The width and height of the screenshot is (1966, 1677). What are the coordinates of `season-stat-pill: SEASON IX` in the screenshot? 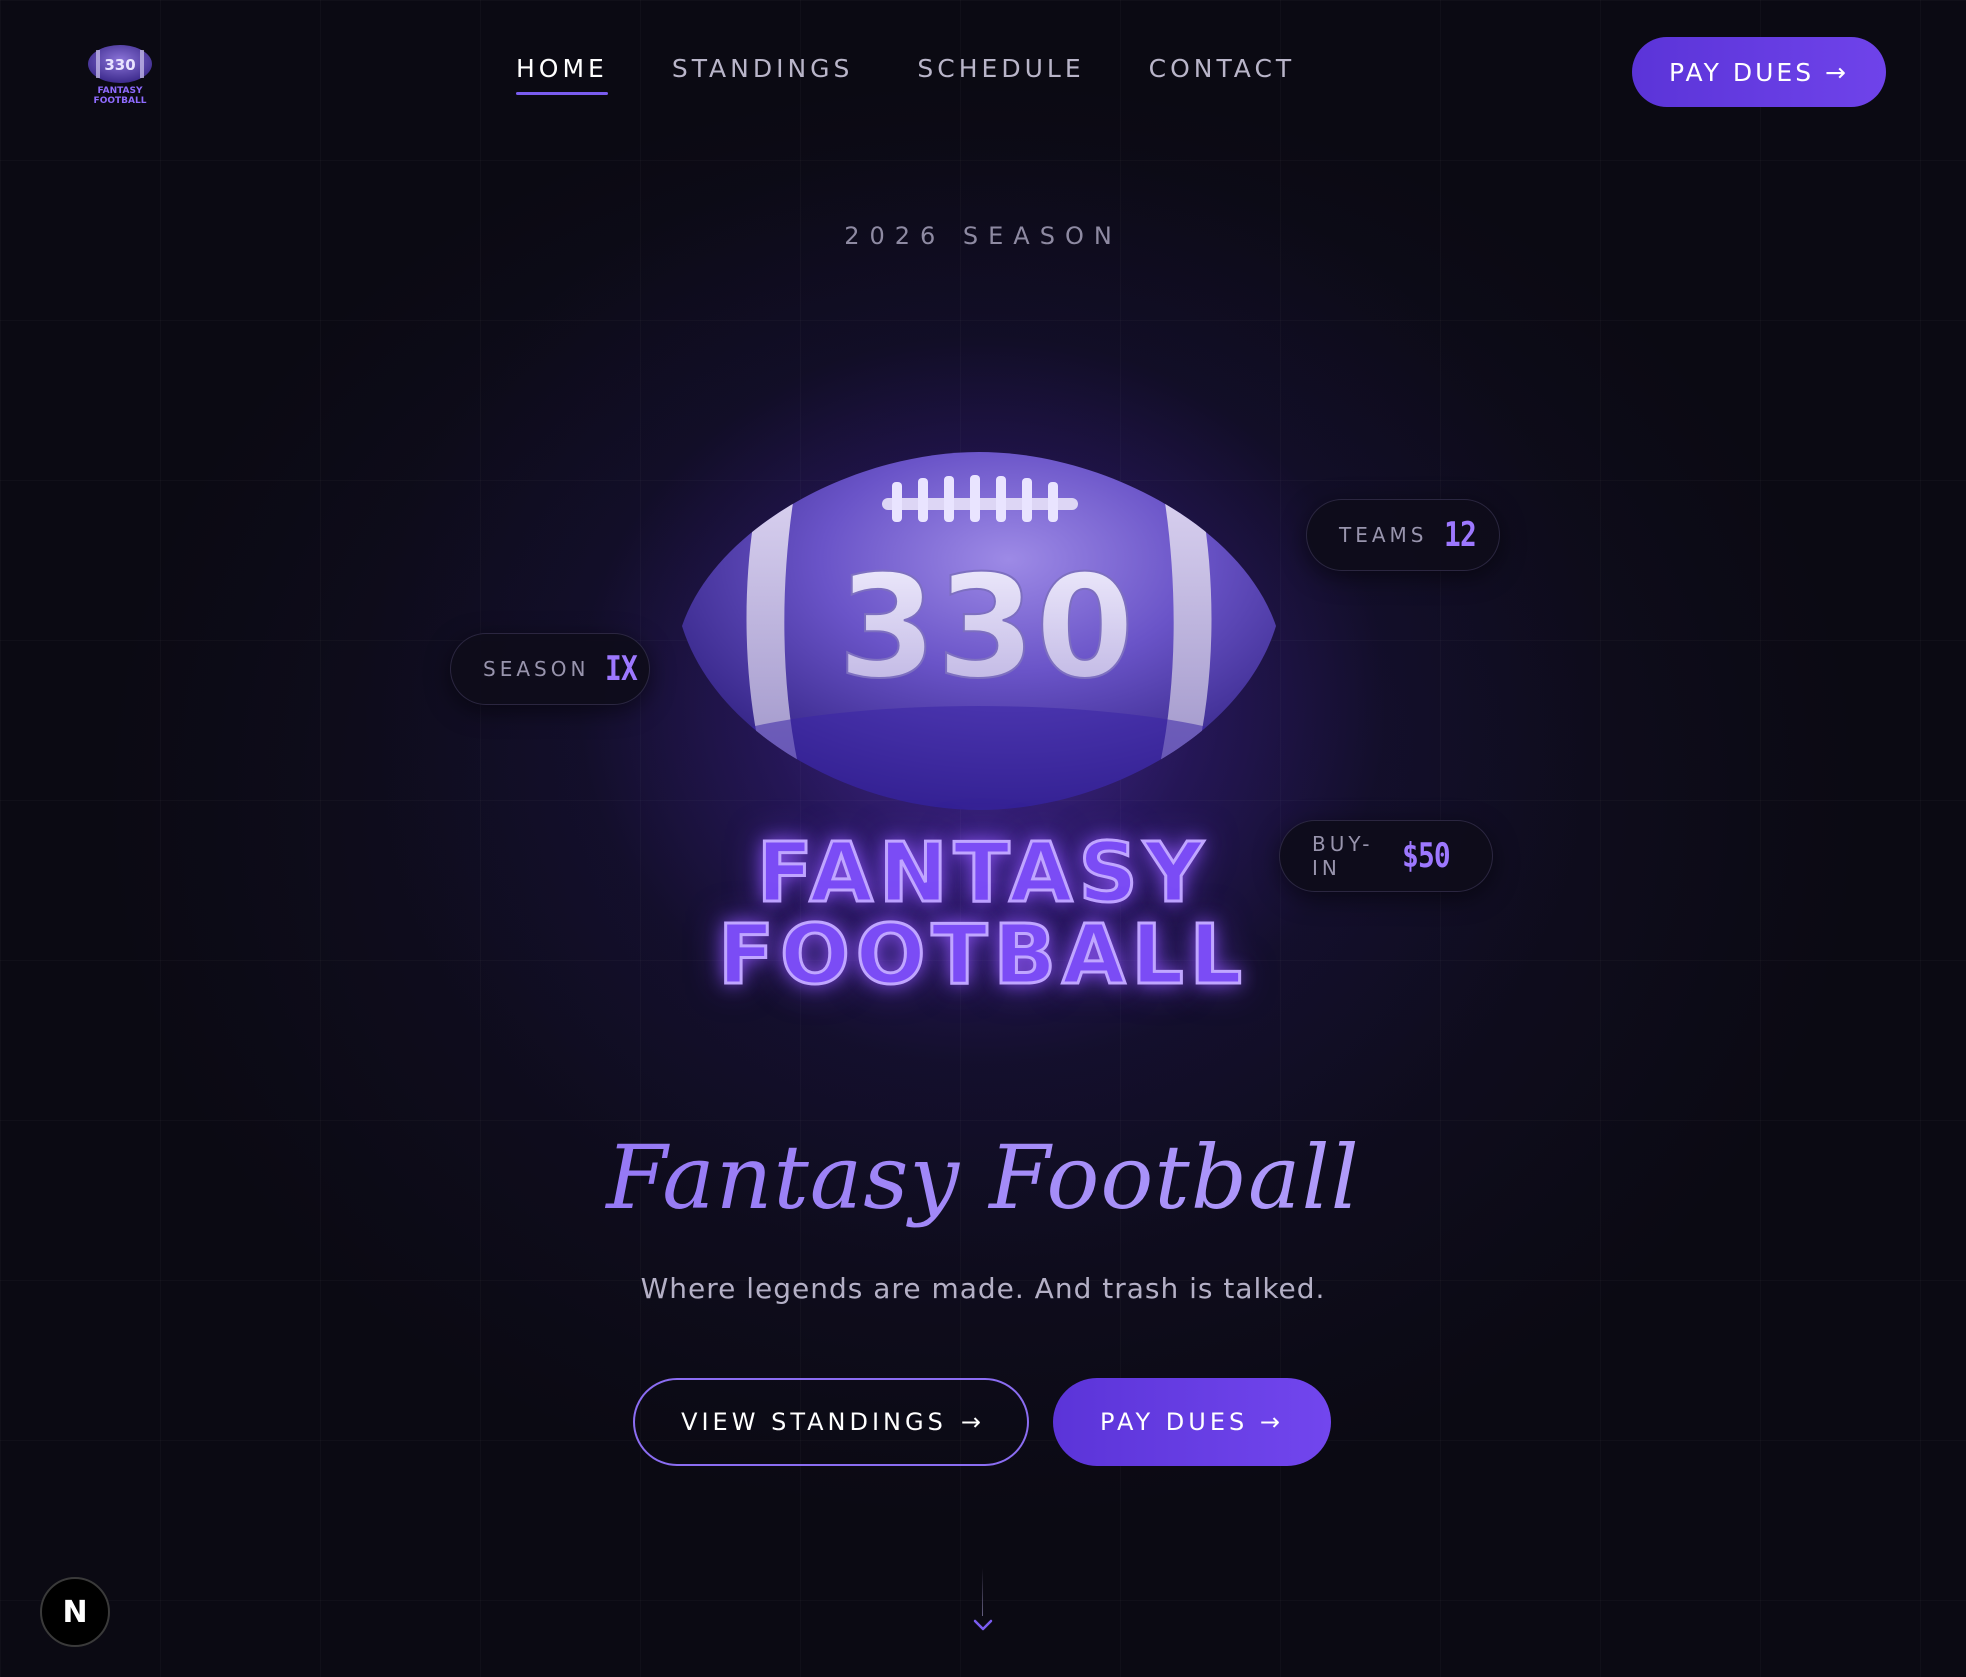 It's located at (550, 669).